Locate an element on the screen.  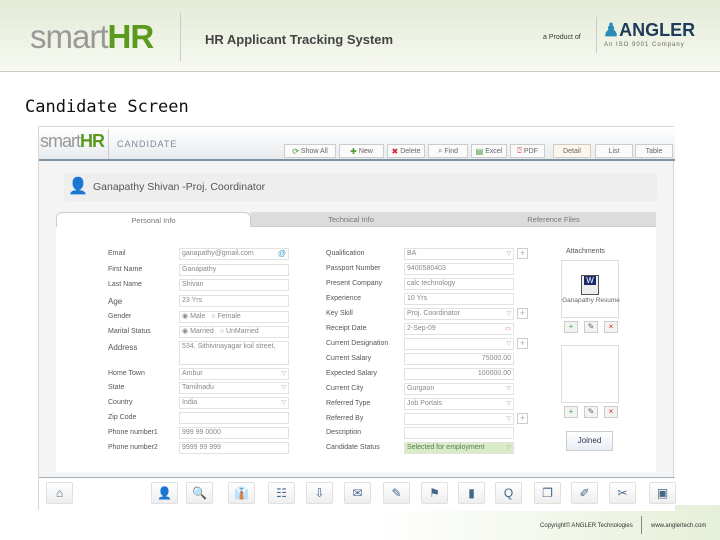
phone-number2-input: 9999 99 999 is located at coordinates (234, 448).